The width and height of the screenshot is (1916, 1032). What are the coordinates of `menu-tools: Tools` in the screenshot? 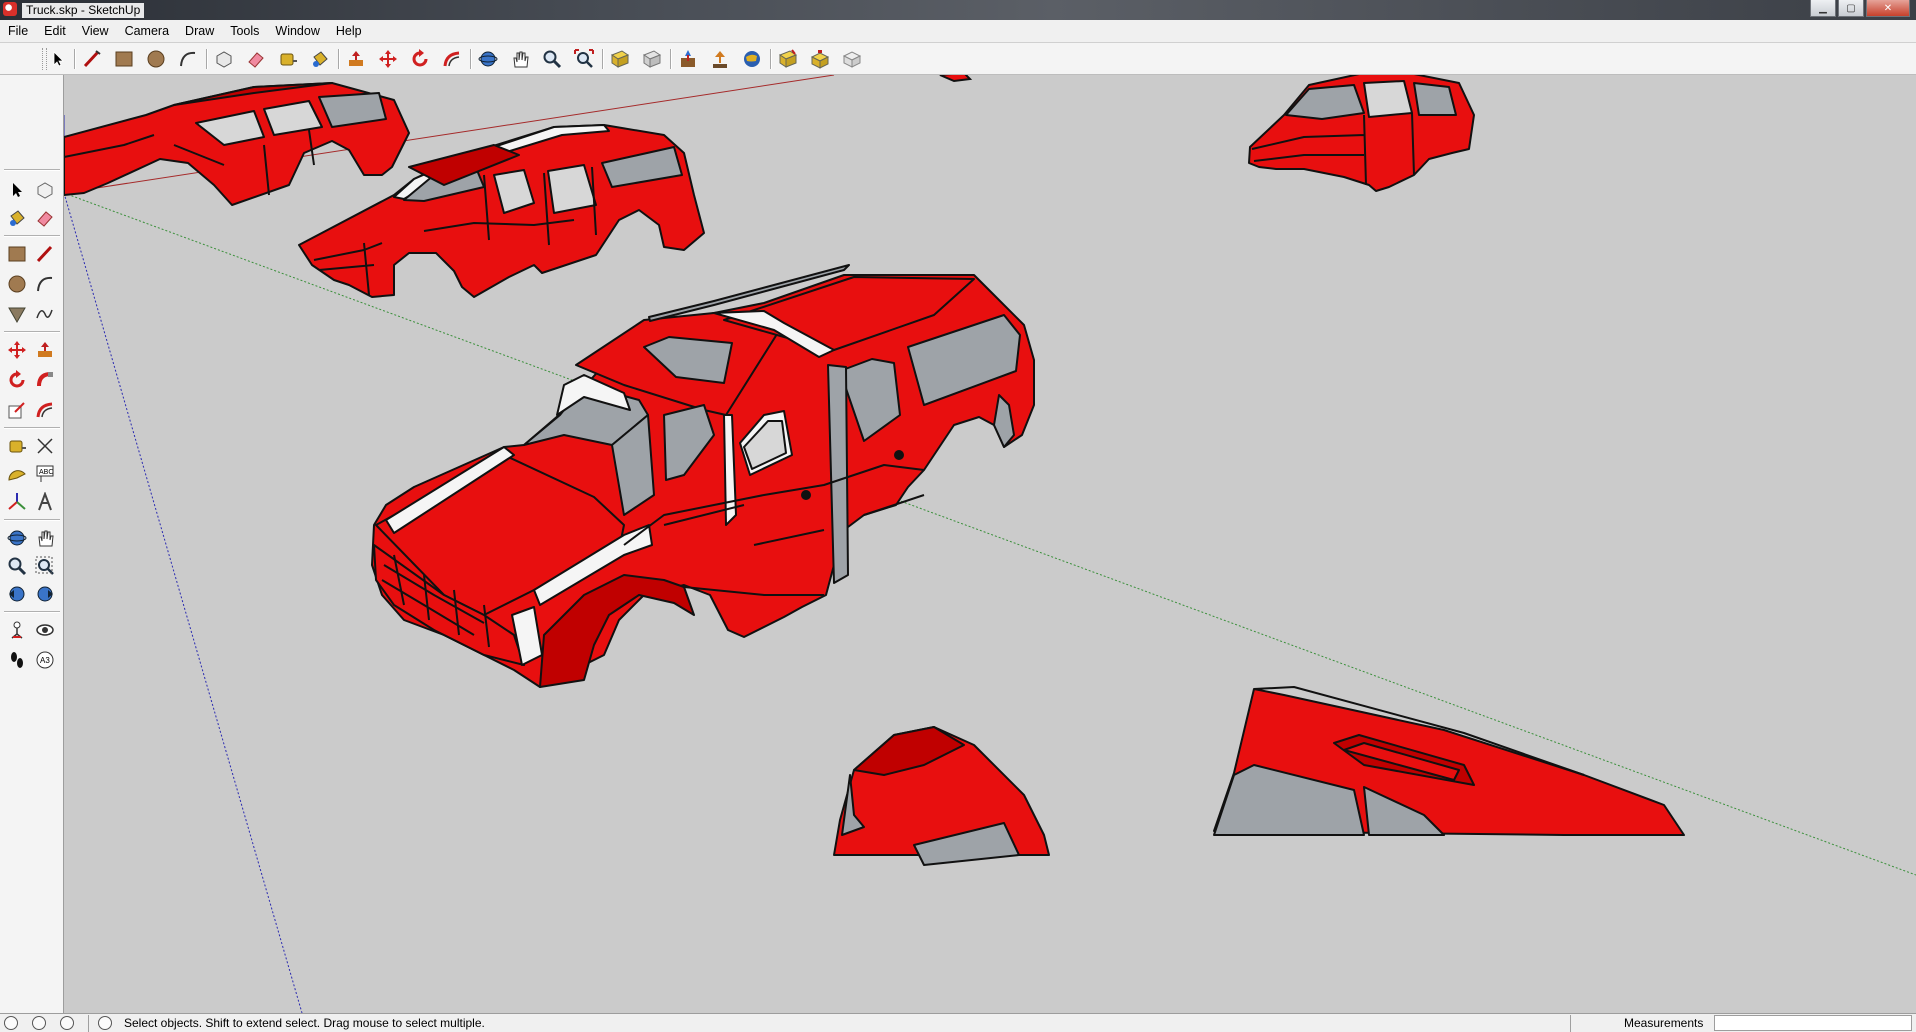 It's located at (244, 31).